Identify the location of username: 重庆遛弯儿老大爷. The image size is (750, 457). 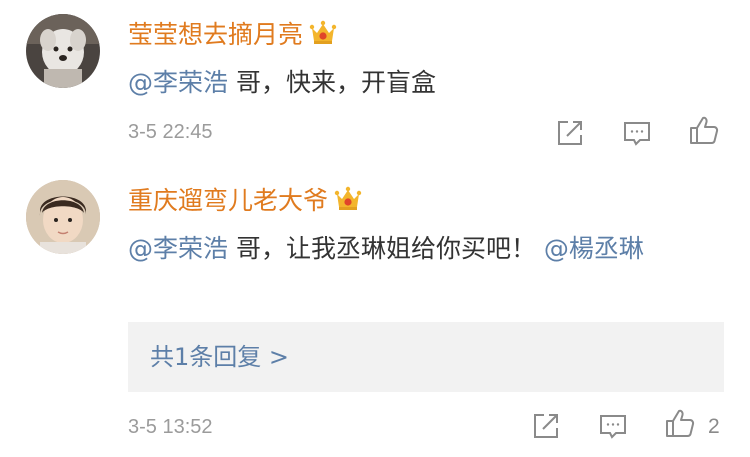
(245, 200).